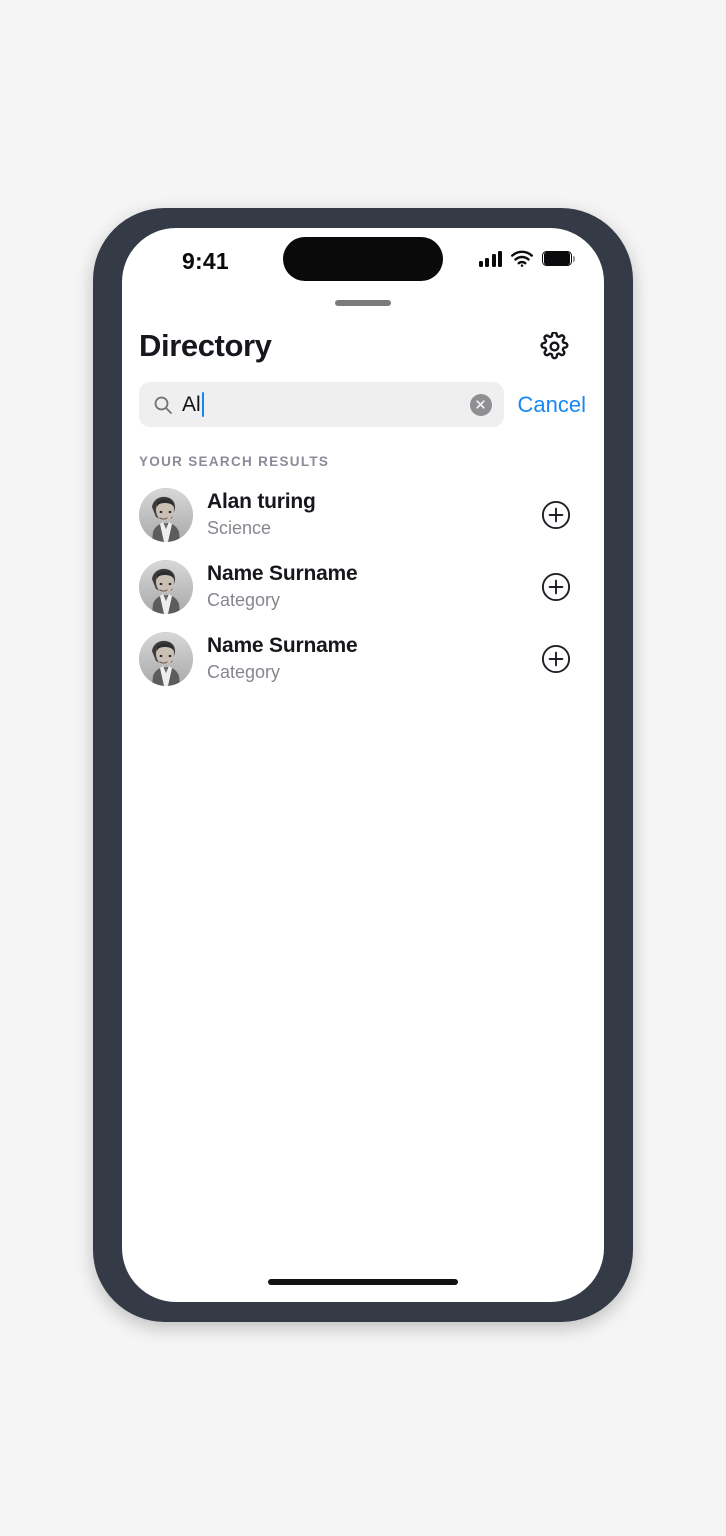 This screenshot has height=1536, width=726. I want to click on close-icon, so click(480, 404).